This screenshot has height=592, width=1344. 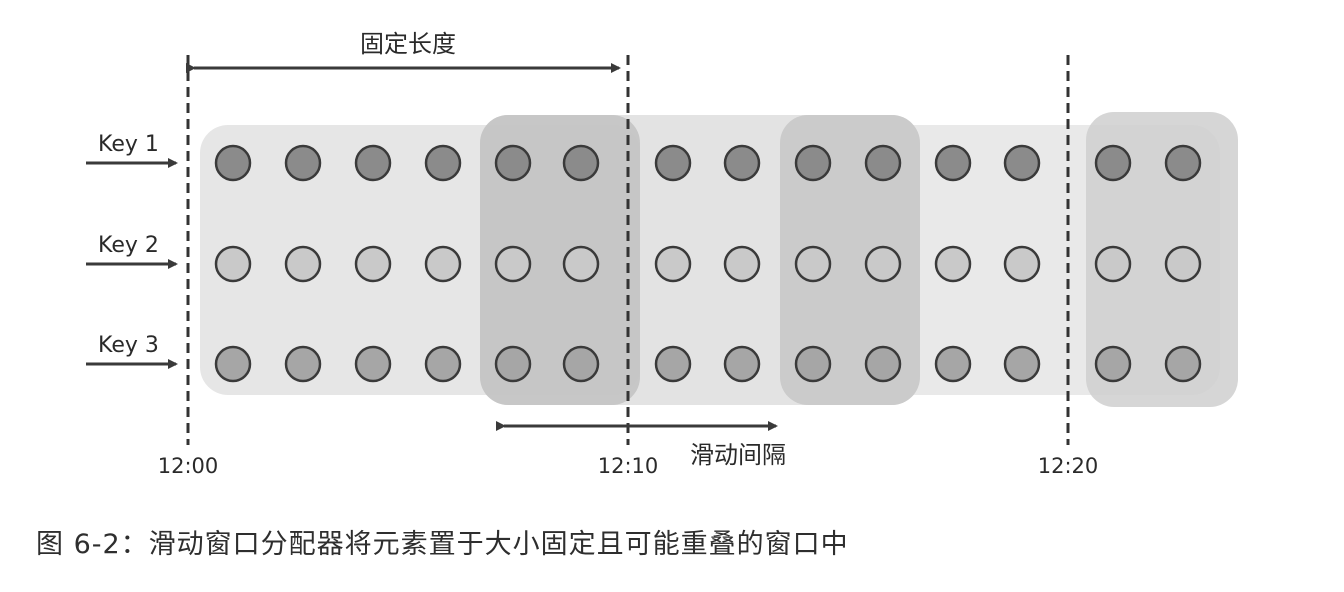 I want to click on key-labels: Key 1 Key 2 Key 3, so click(x=132, y=250).